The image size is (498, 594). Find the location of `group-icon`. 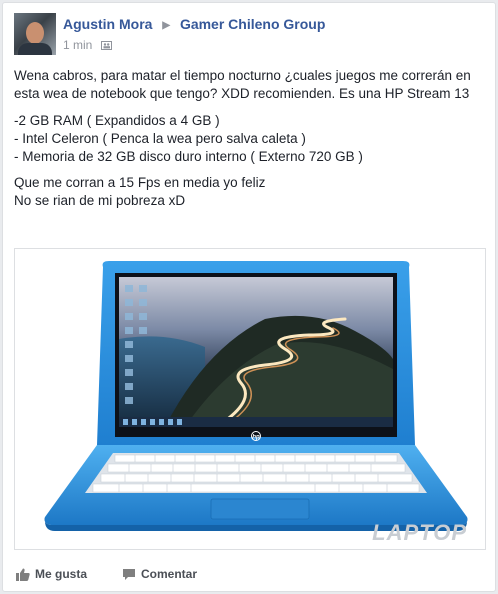

group-icon is located at coordinates (106, 45).